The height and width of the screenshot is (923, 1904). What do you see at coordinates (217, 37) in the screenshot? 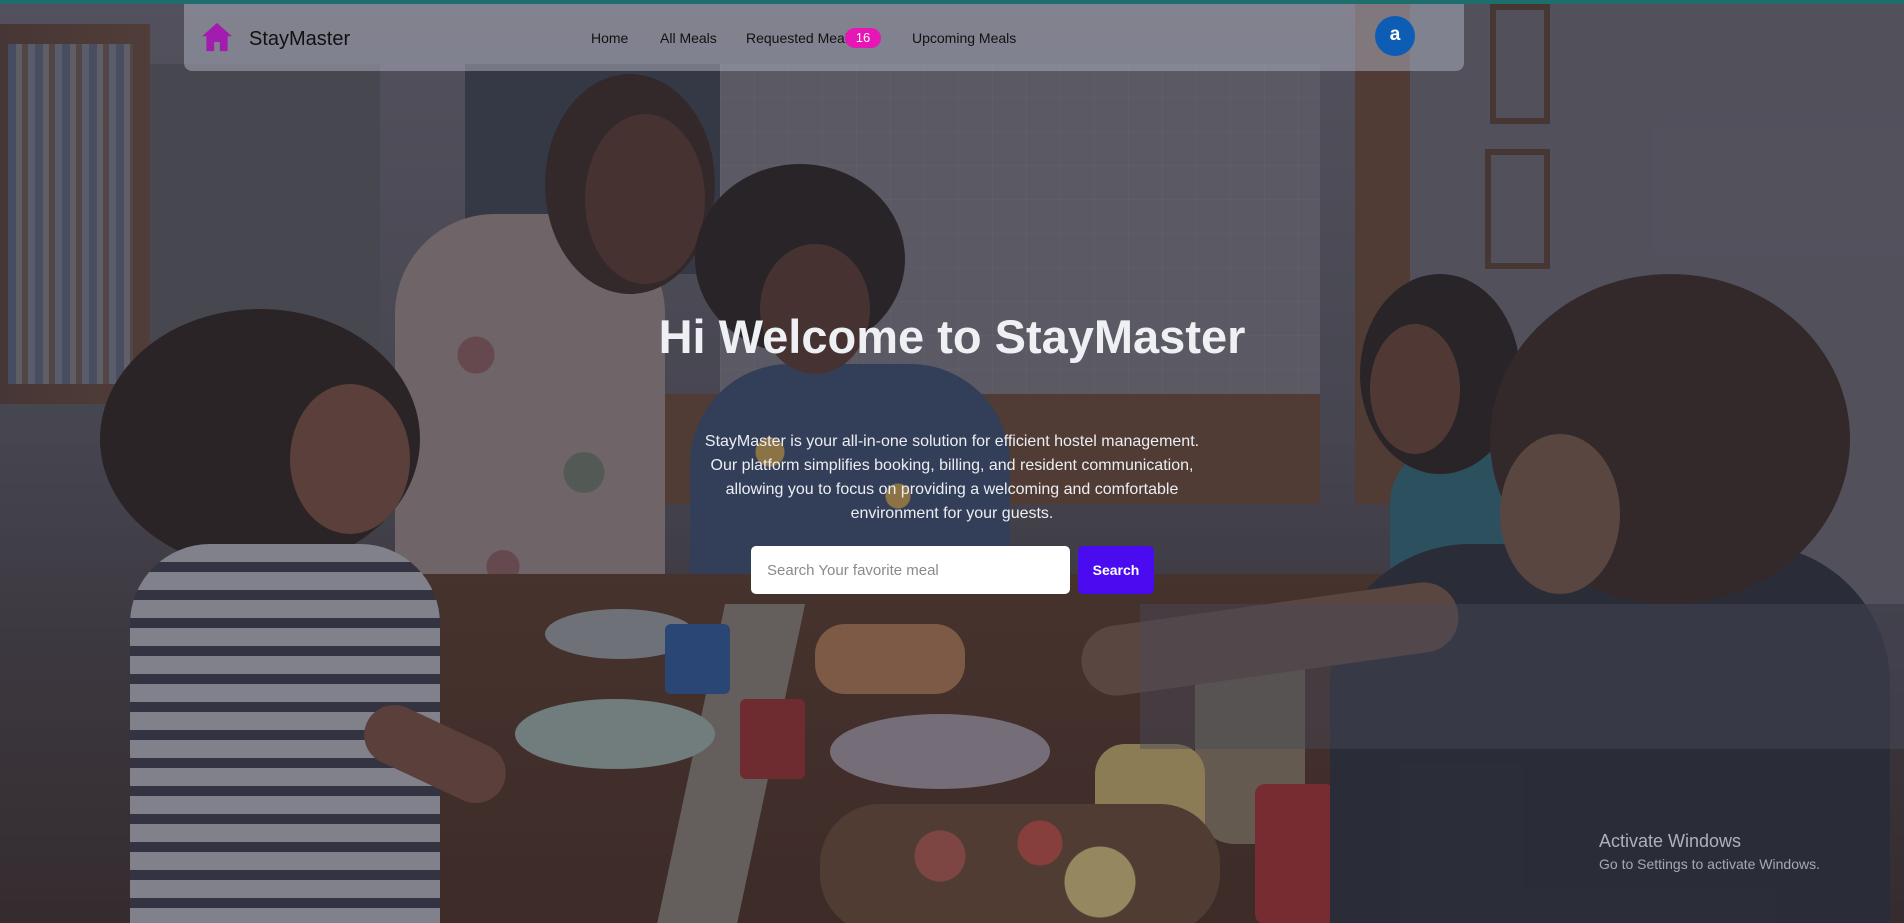
I see `home-icon` at bounding box center [217, 37].